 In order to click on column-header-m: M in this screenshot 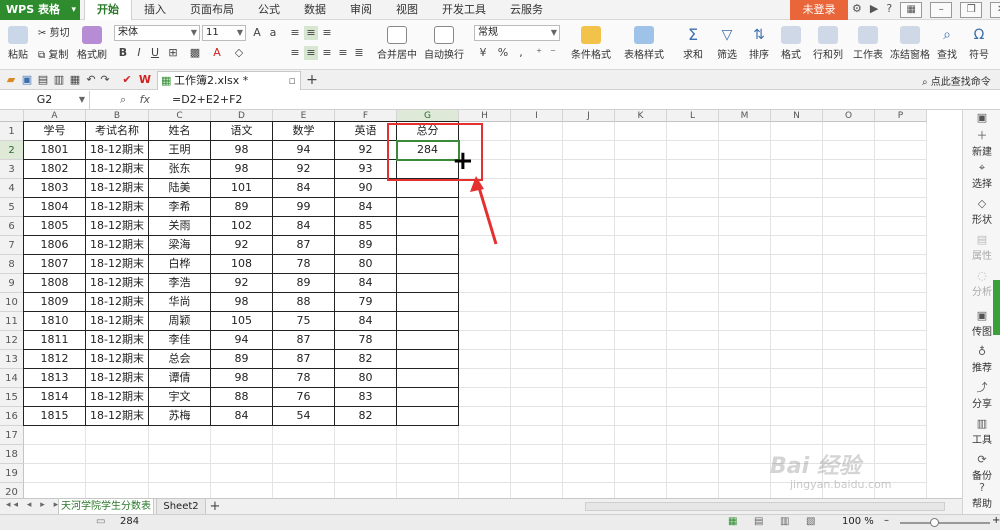, I will do `click(745, 116)`.